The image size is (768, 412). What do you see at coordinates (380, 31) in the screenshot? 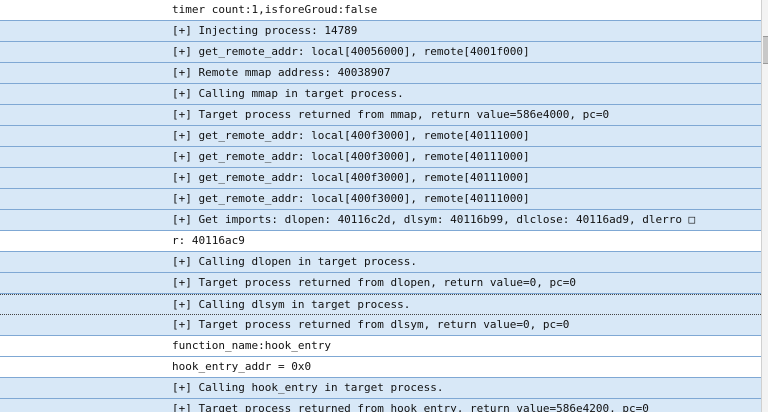
I see `list-item: [+] Injecting process: 14789` at bounding box center [380, 31].